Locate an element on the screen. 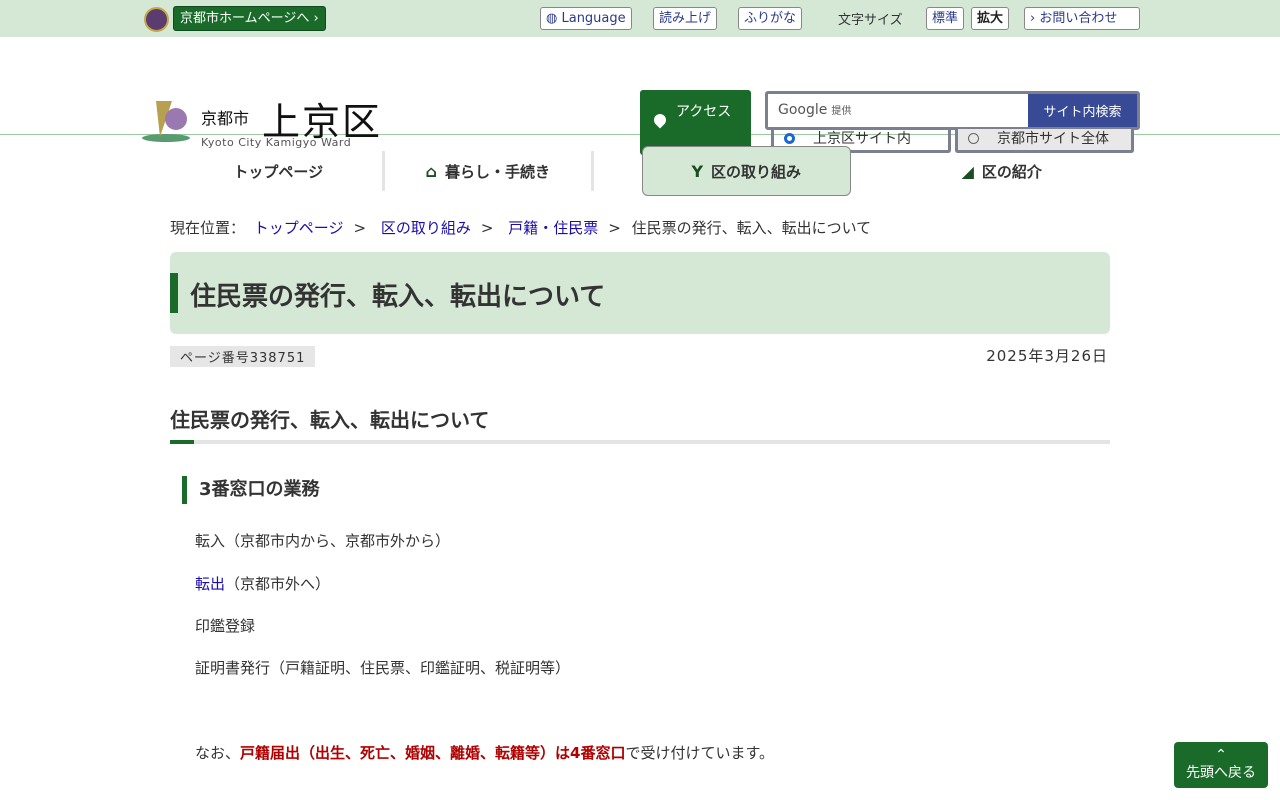 The image size is (1280, 800). read-aloud-button: 読み上げ is located at coordinates (685, 18).